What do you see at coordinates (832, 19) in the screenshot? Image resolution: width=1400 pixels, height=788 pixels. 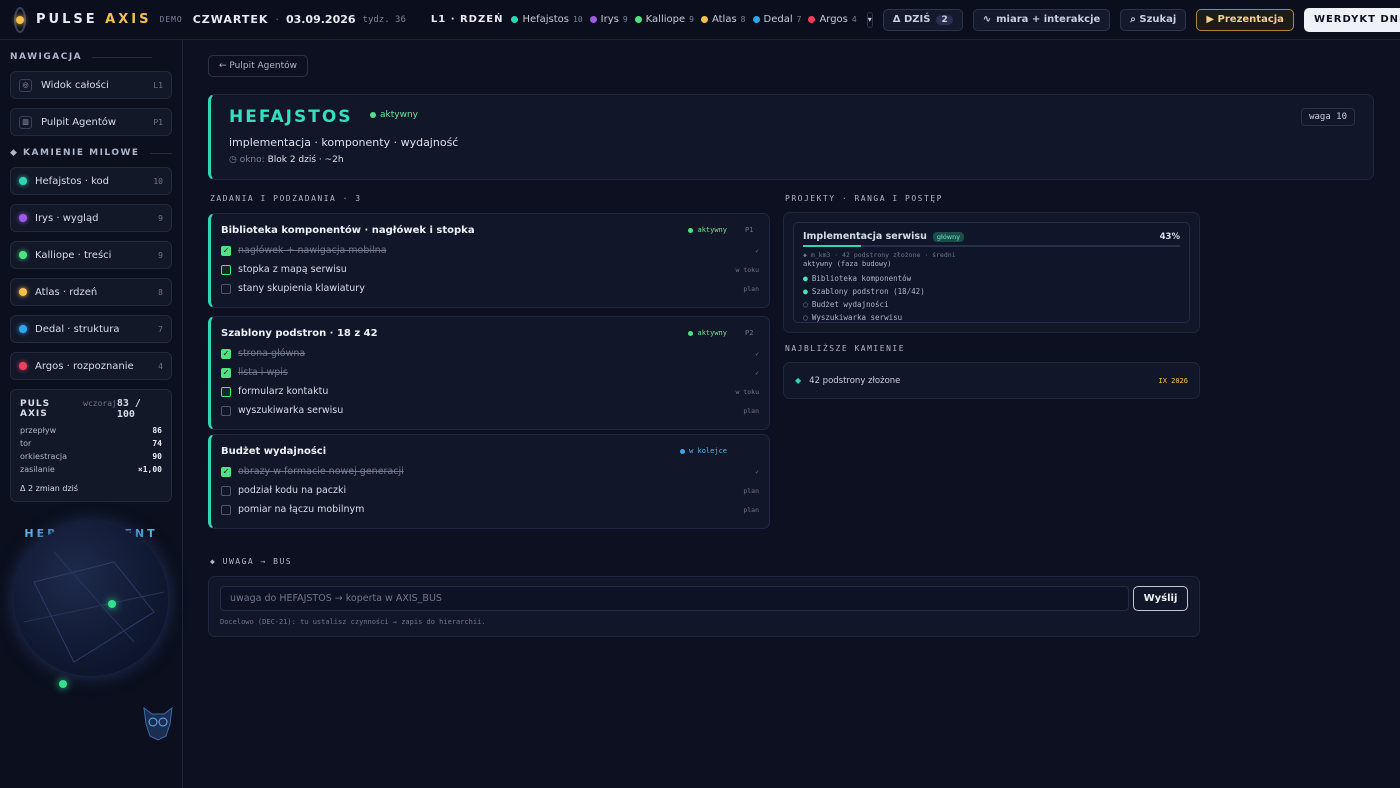 I see `agent-chip-argos: Argos 4` at bounding box center [832, 19].